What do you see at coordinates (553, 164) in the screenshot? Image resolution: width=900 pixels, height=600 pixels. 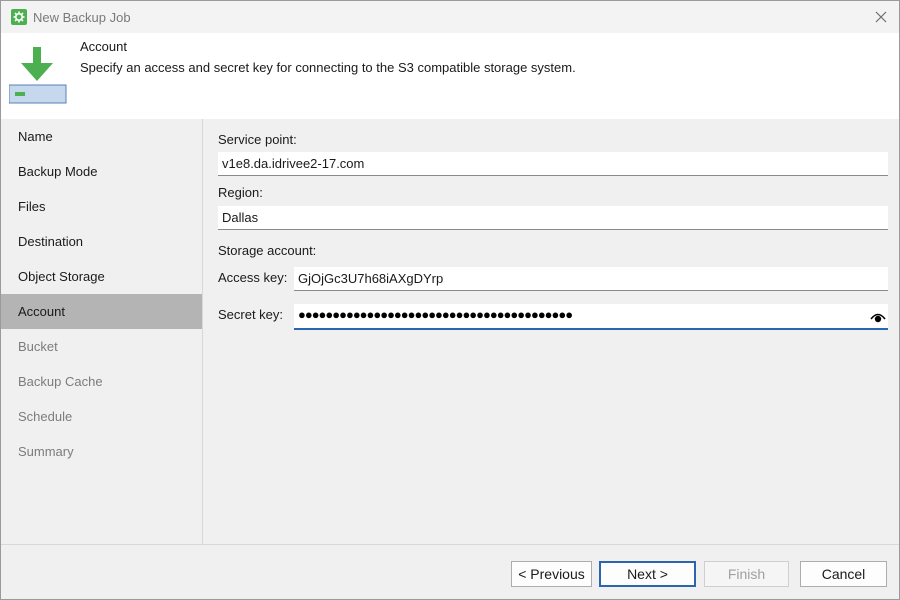 I see `service-point-input: v1e8.da.idrivee2-17.com` at bounding box center [553, 164].